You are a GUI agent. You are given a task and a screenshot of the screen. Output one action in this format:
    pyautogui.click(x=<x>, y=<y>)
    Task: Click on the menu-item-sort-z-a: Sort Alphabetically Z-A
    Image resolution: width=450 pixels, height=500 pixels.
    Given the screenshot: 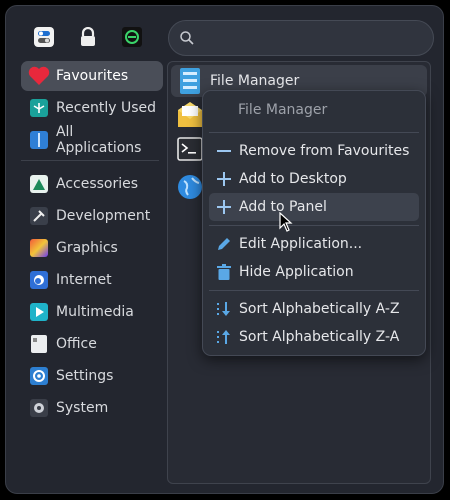 What is the action you would take?
    pyautogui.click(x=314, y=337)
    